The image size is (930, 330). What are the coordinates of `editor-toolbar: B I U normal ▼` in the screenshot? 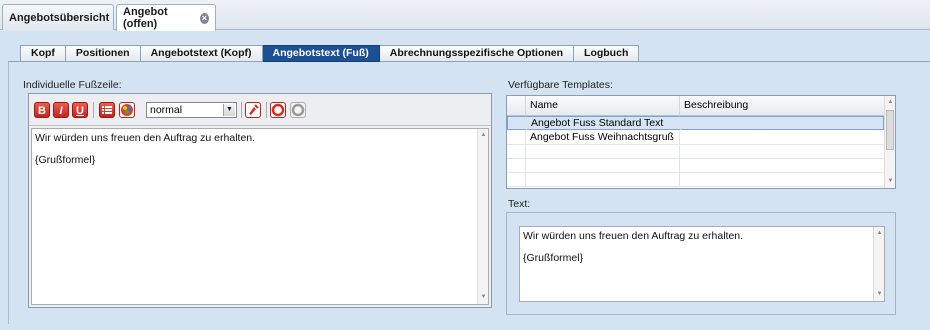 It's located at (260, 110).